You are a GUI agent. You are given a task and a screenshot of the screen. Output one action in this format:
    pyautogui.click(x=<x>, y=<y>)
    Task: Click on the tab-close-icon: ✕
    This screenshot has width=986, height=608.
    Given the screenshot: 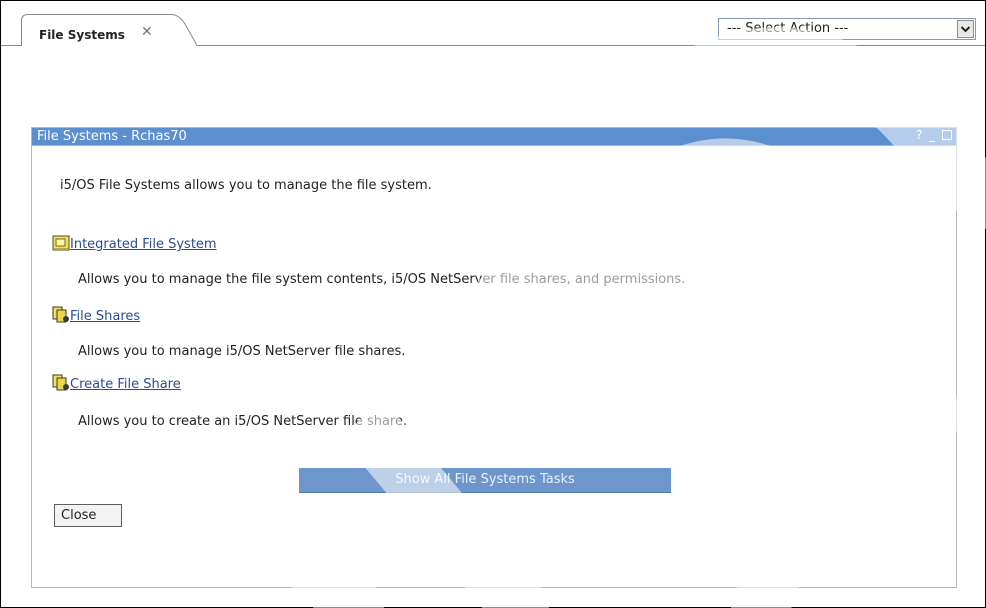 What is the action you would take?
    pyautogui.click(x=147, y=32)
    